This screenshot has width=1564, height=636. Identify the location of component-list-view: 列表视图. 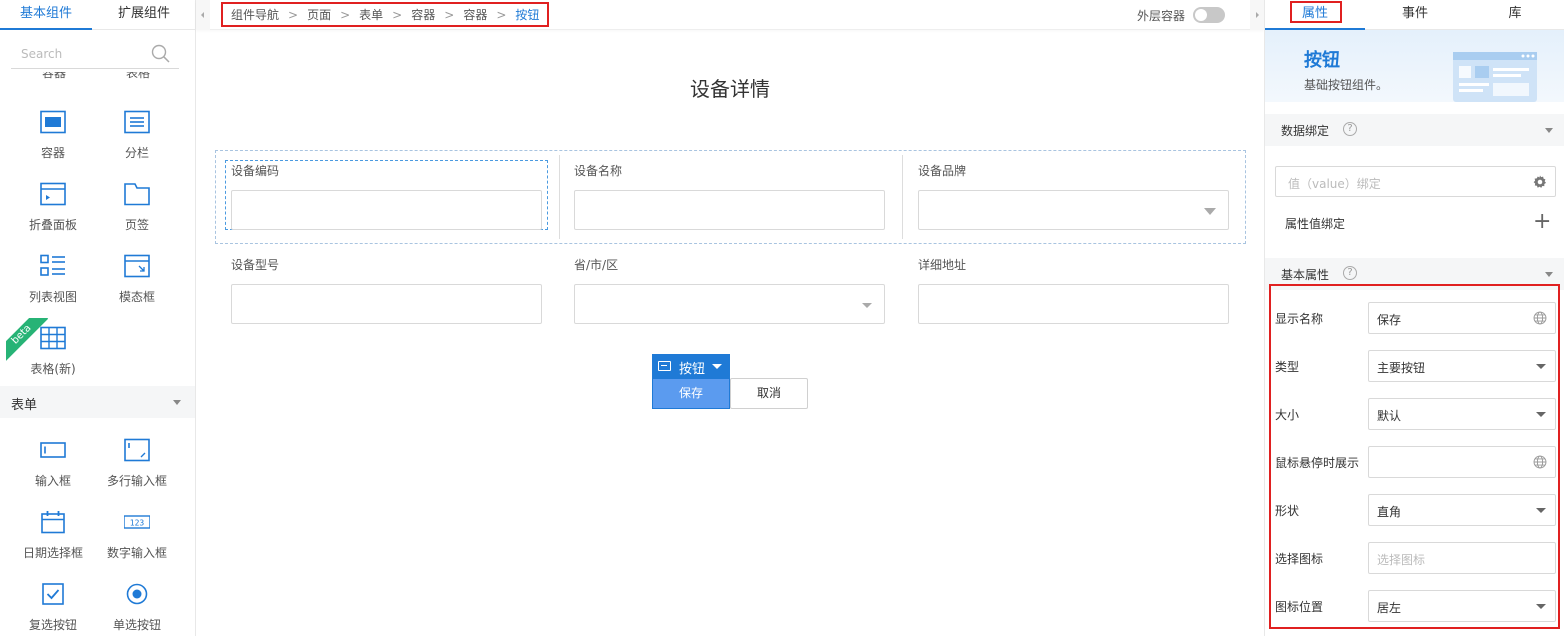
(53, 286).